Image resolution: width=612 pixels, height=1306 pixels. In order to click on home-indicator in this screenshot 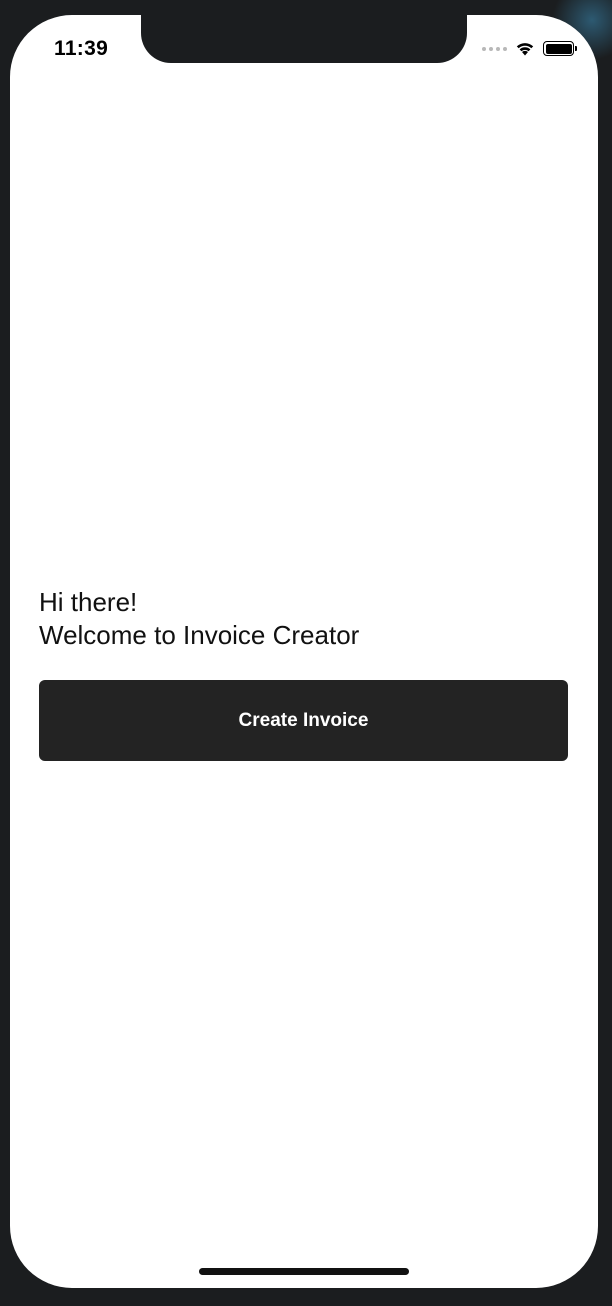, I will do `click(304, 1271)`.